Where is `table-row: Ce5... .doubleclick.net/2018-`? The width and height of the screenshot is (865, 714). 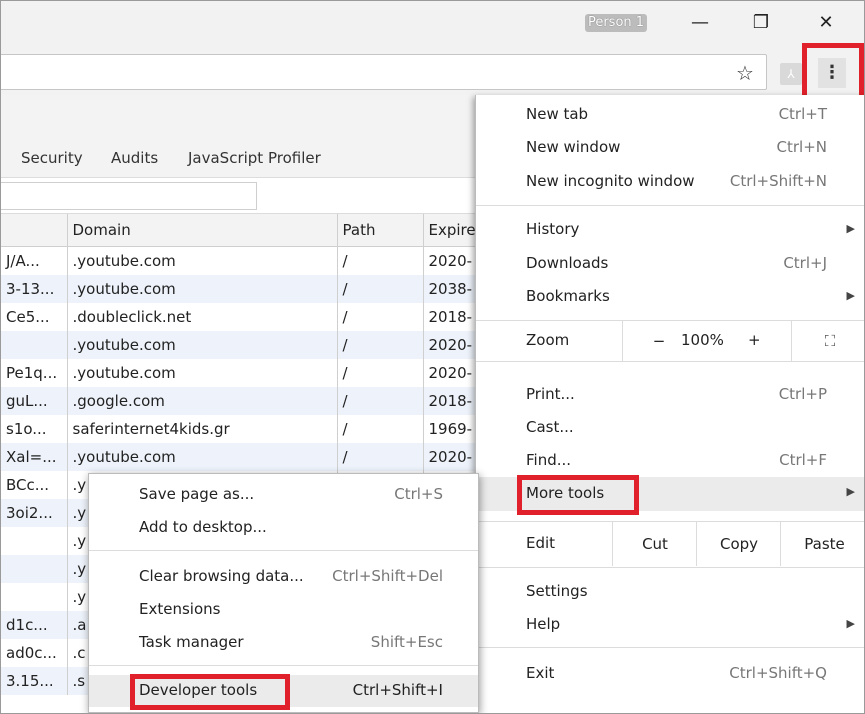 table-row: Ce5... .doubleclick.net/2018- is located at coordinates (242, 317).